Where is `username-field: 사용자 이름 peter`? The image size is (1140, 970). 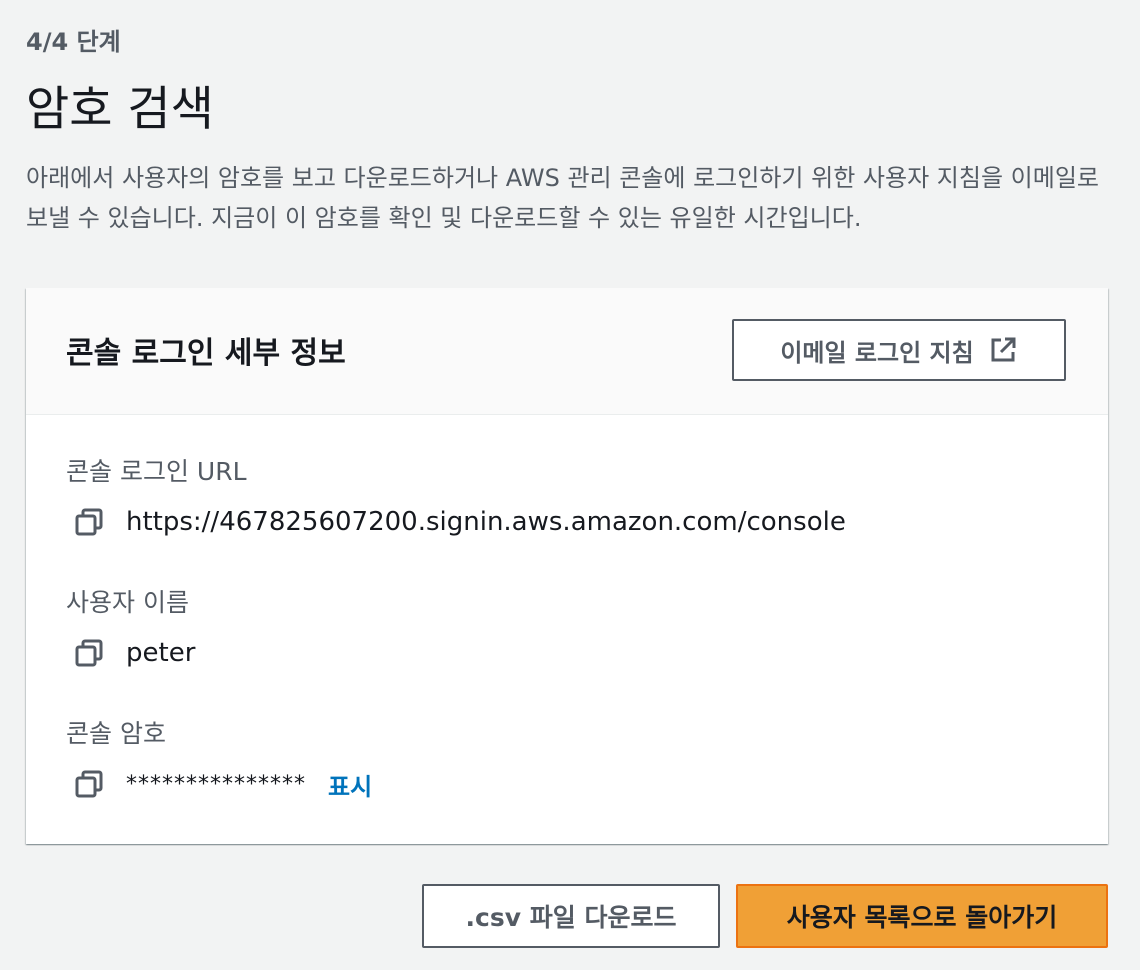
username-field: 사용자 이름 peter is located at coordinates (130, 629).